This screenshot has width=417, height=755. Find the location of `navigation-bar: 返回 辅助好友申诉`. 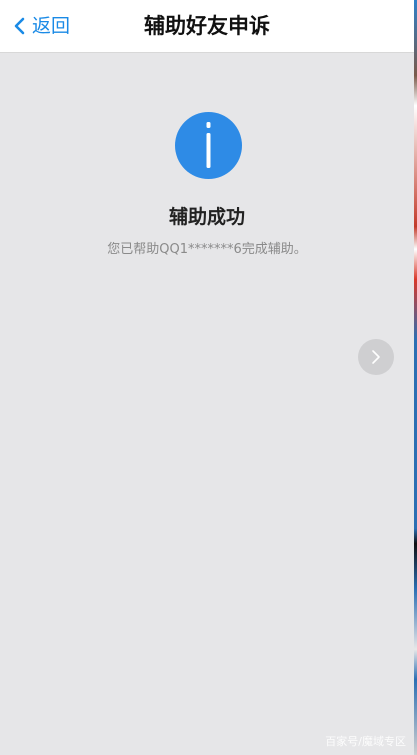

navigation-bar: 返回 辅助好友申诉 is located at coordinates (207, 26).